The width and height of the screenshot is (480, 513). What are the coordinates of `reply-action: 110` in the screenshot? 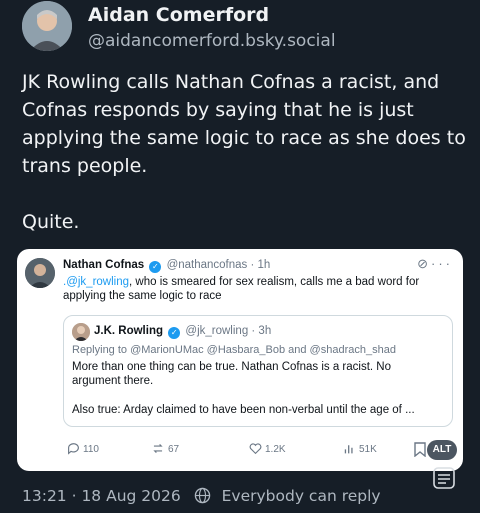 It's located at (83, 448).